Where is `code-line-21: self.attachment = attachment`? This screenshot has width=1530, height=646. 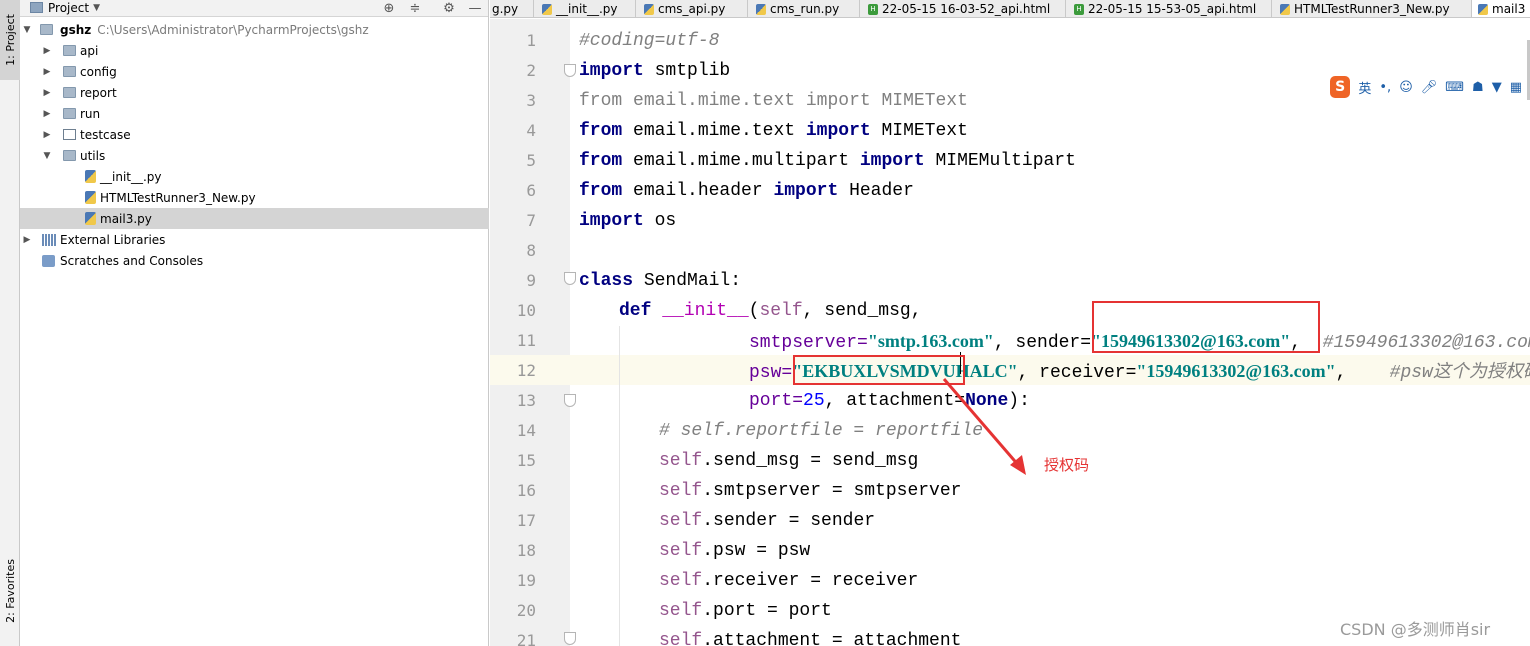 code-line-21: self.attachment = attachment is located at coordinates (810, 638).